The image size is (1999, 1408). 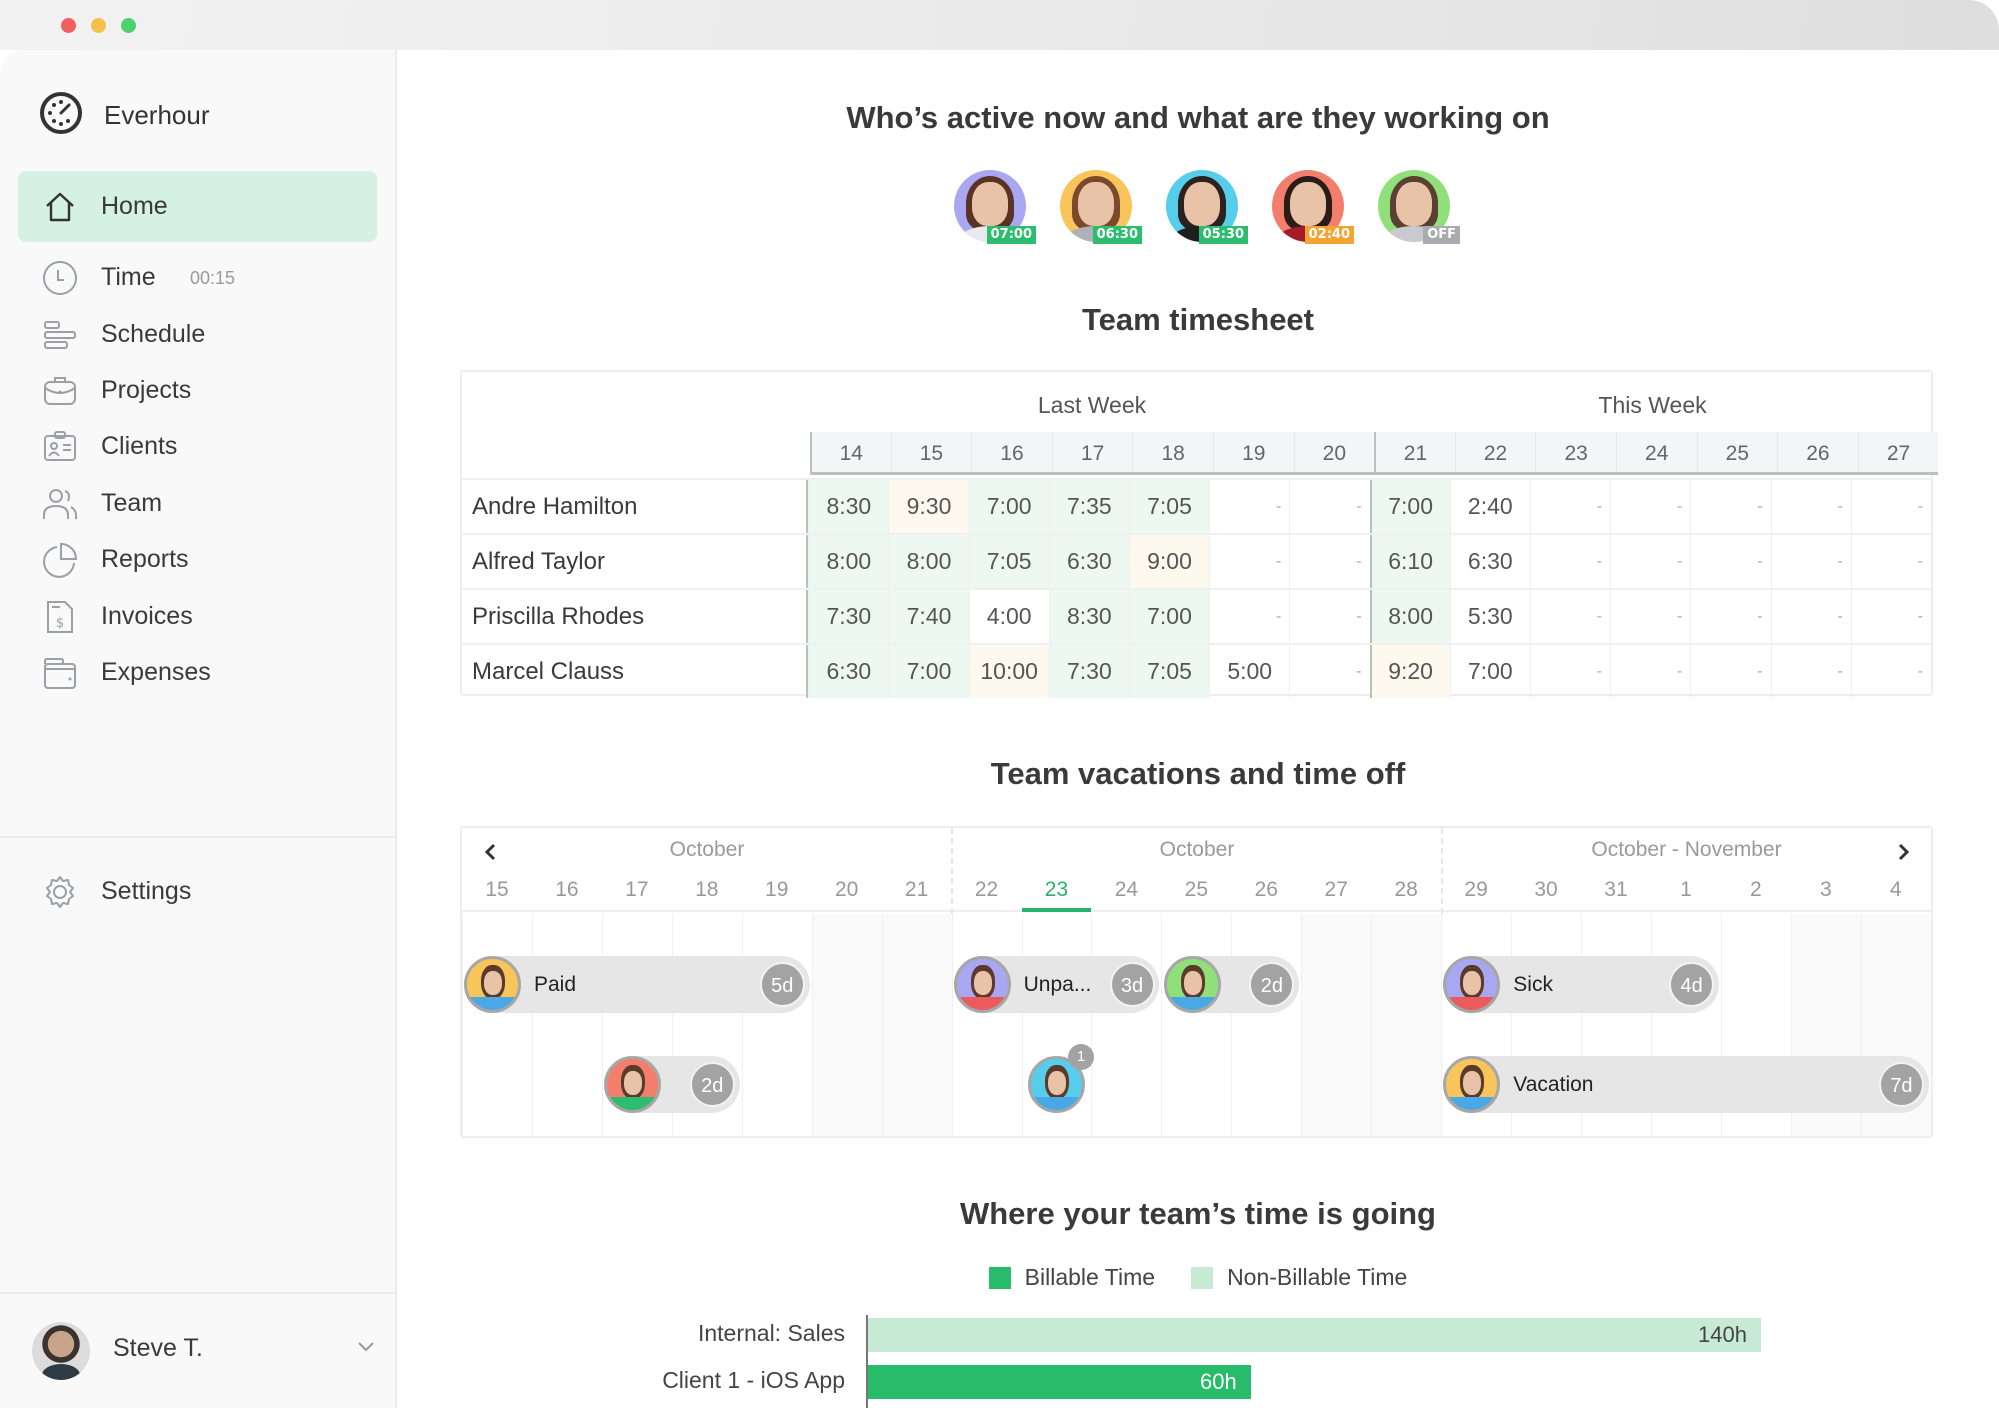 What do you see at coordinates (1218, 1381) in the screenshot?
I see `bar-value-label: 60h` at bounding box center [1218, 1381].